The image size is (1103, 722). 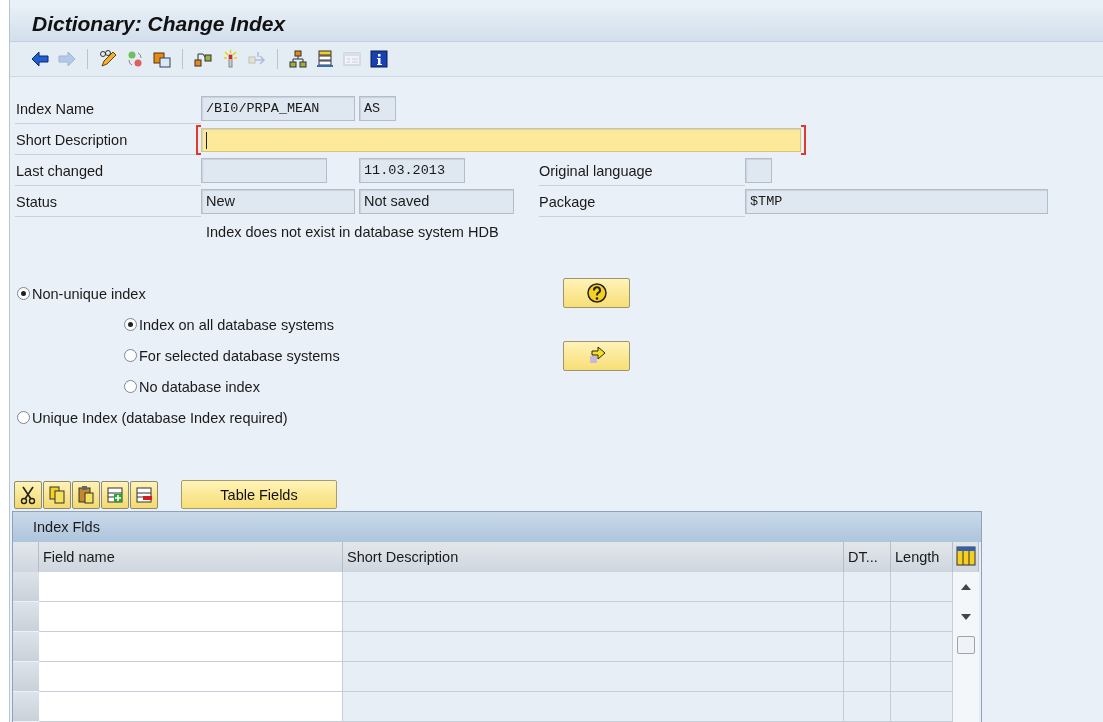 I want to click on radio-label: For selected database systems, so click(x=239, y=355).